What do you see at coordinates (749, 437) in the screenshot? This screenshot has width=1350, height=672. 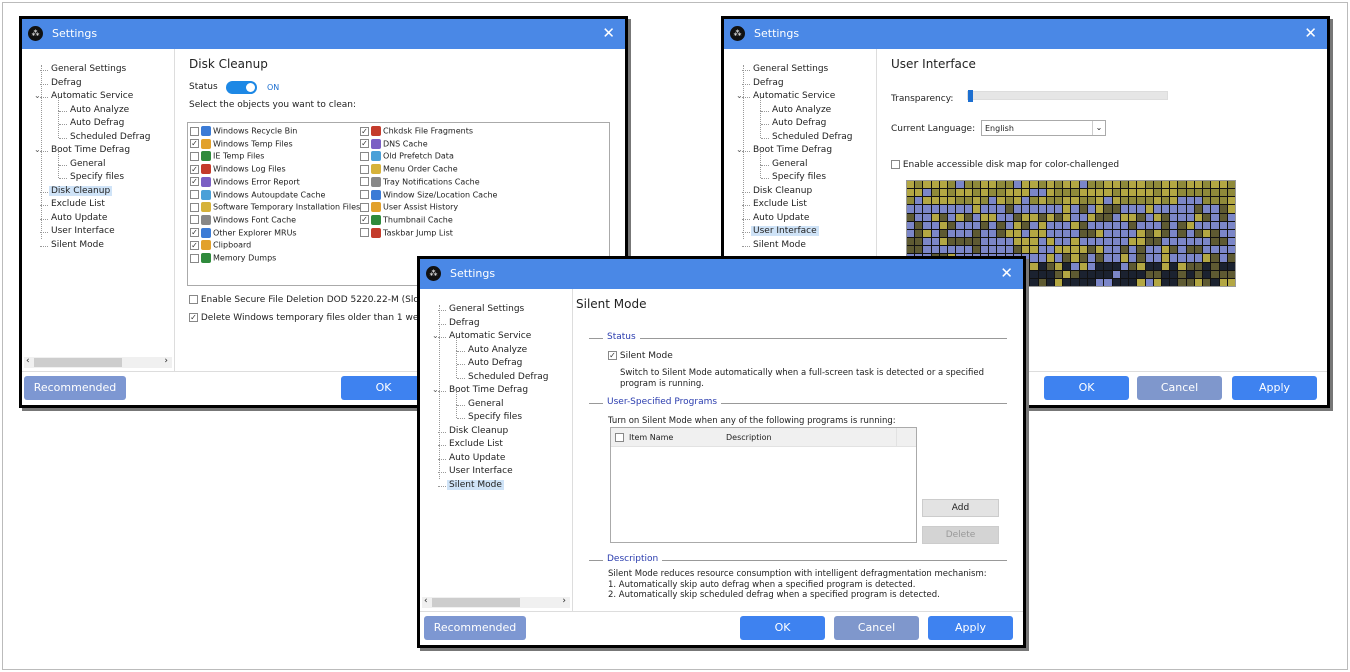 I see `column-description: Description` at bounding box center [749, 437].